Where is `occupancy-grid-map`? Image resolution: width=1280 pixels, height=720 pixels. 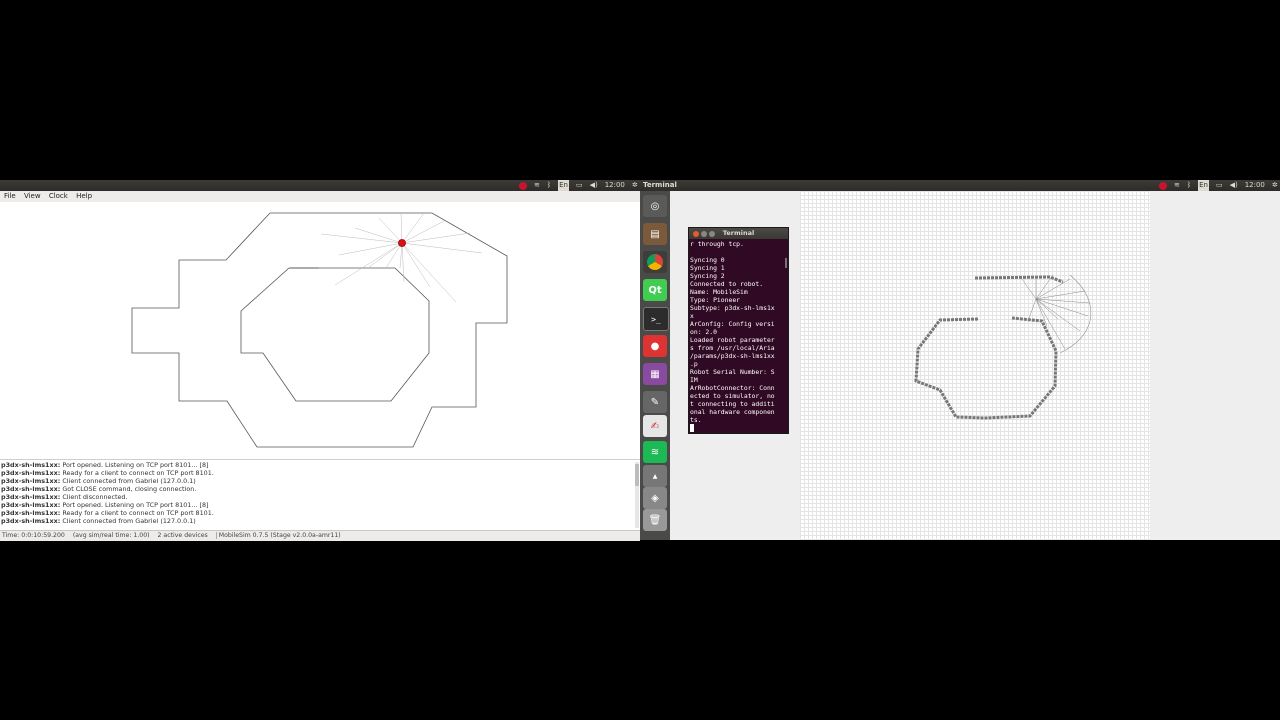 occupancy-grid-map is located at coordinates (975, 365).